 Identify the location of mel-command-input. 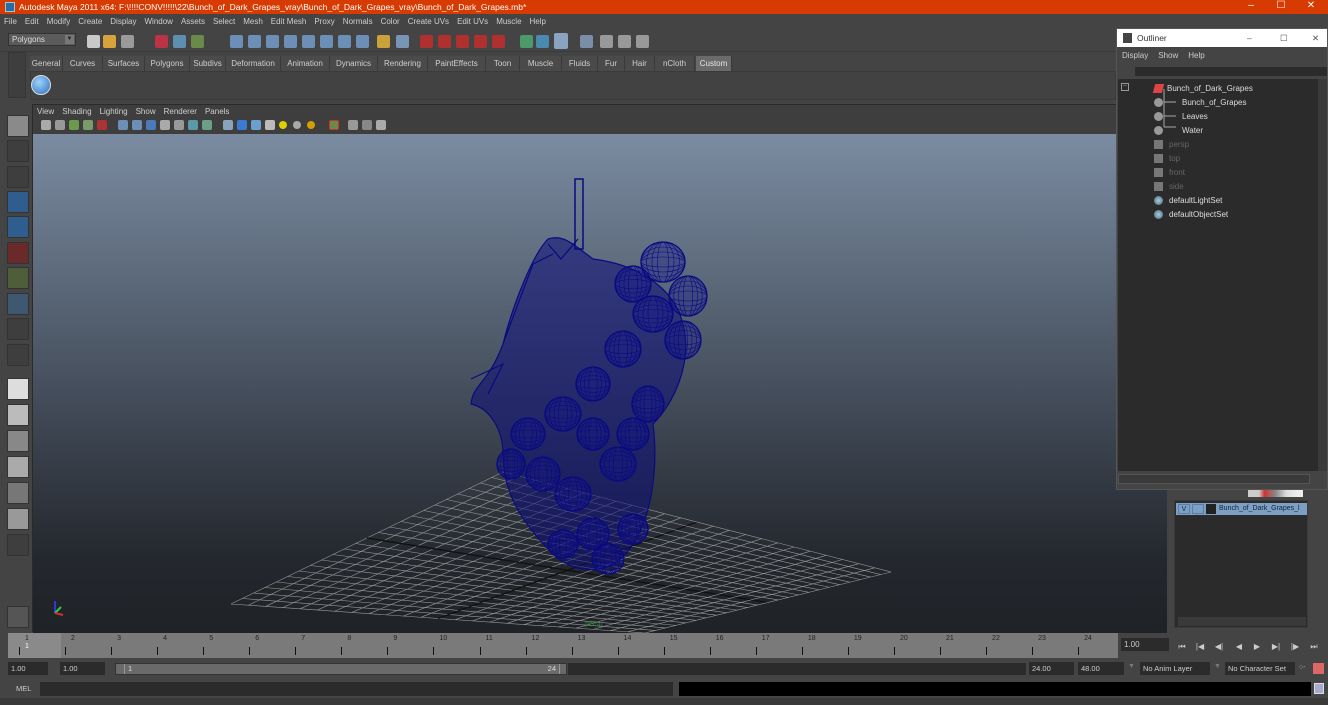
(356, 689).